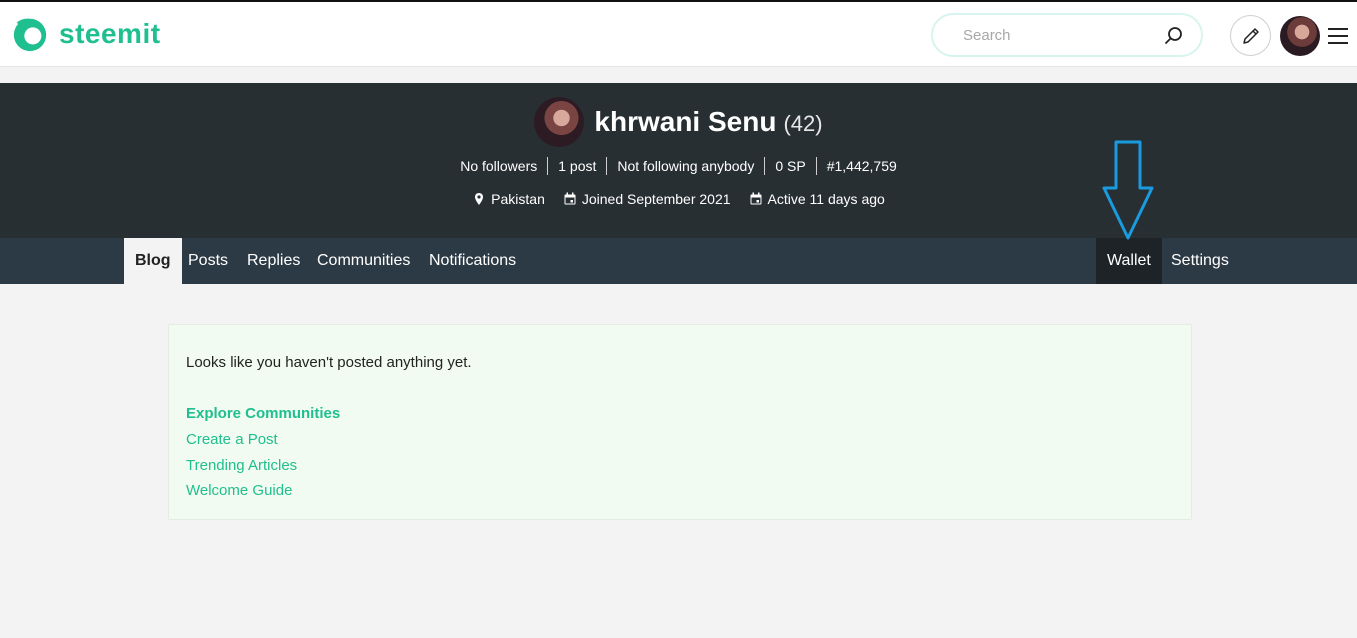 This screenshot has height=638, width=1357. I want to click on steemit-logo: steemit, so click(86, 34).